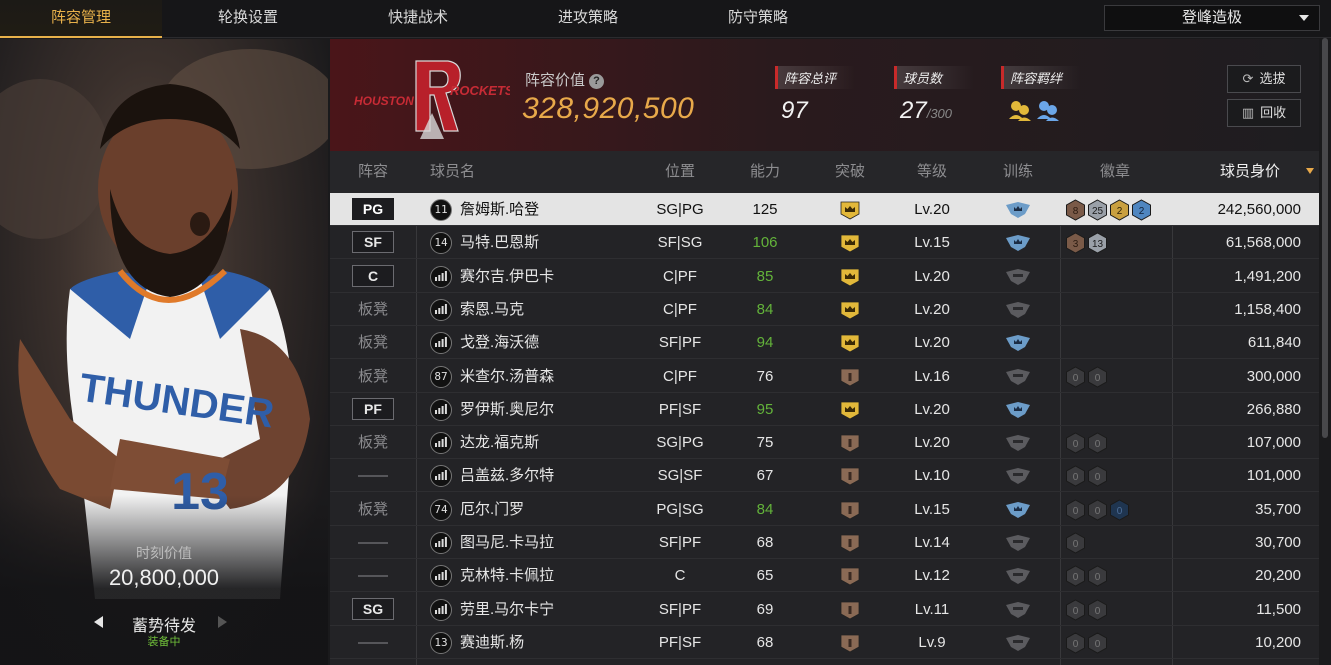  Describe the element at coordinates (597, 81) in the screenshot. I see `help-icon: ?` at that location.